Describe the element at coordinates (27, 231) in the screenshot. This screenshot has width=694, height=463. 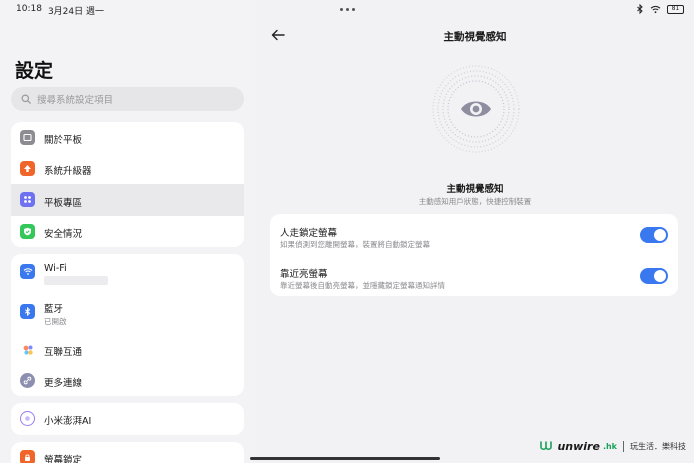
I see `shield-check-icon` at that location.